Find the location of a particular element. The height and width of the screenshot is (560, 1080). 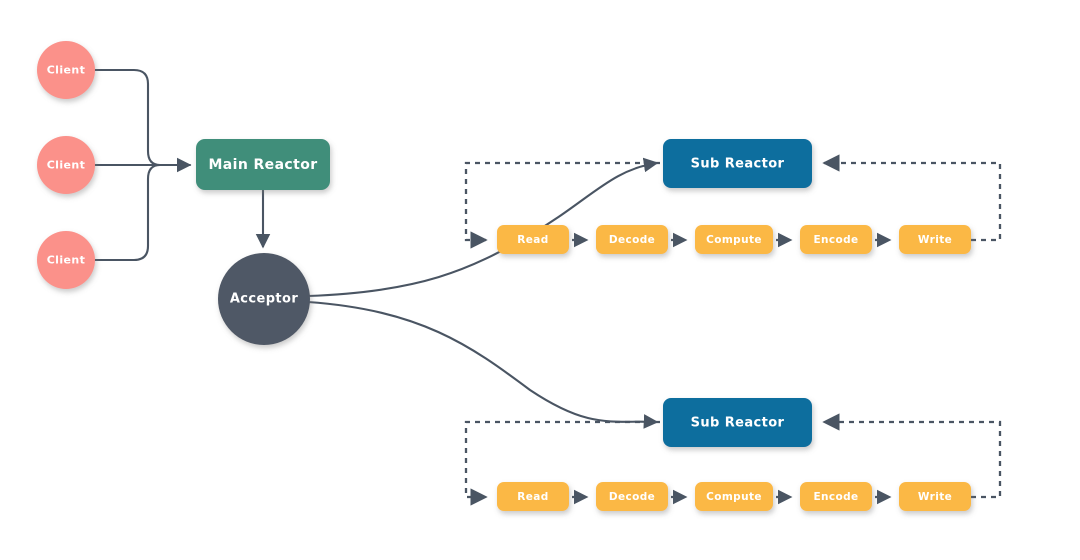

sub-reactor-top-label: Sub Reactor is located at coordinates (738, 164).